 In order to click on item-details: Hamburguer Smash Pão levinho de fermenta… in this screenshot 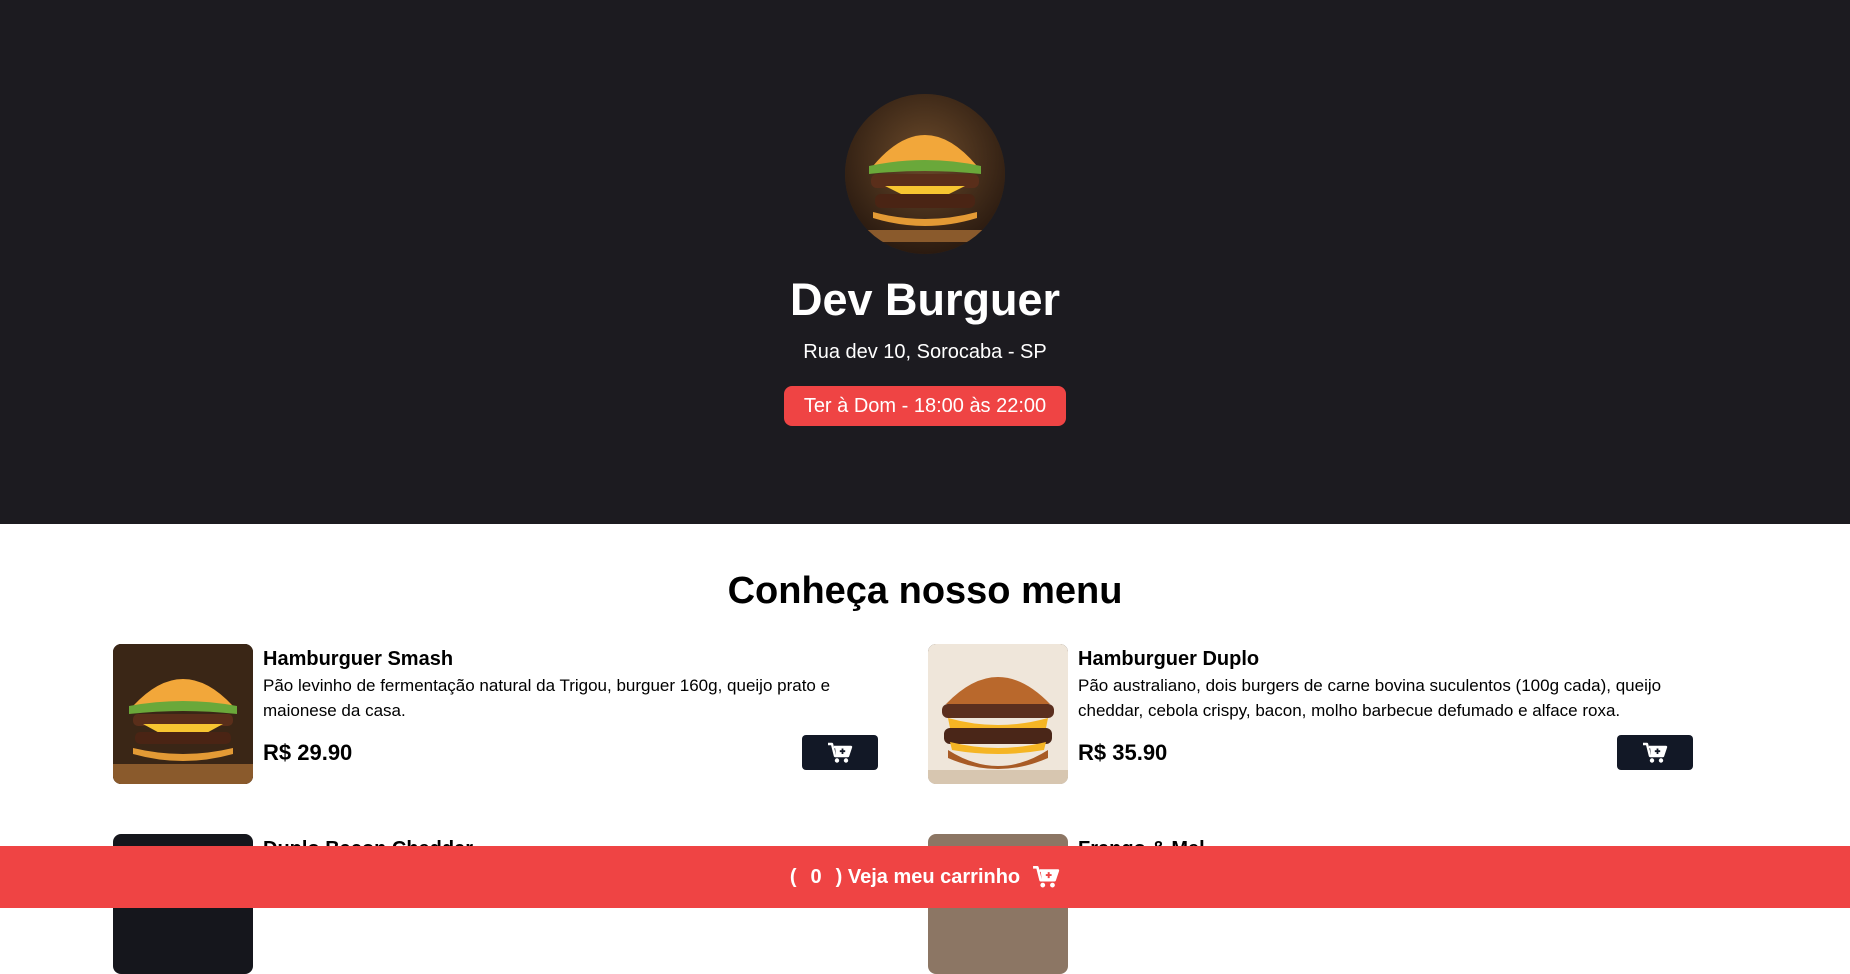, I will do `click(570, 714)`.